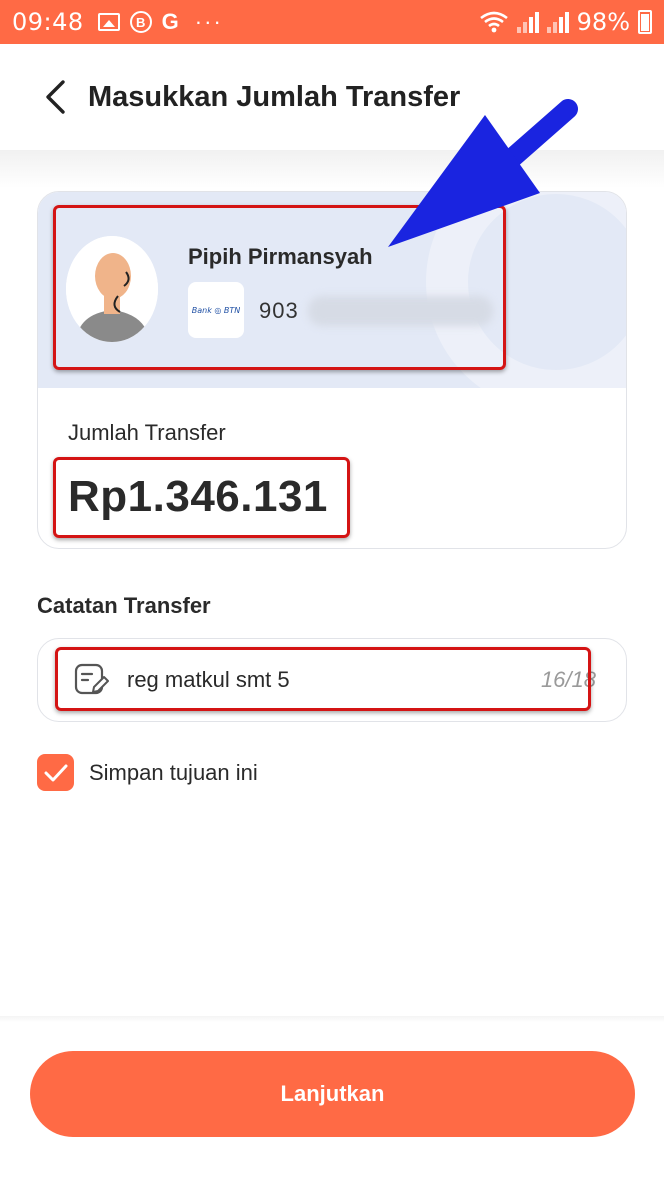 The width and height of the screenshot is (664, 1180). I want to click on status-system-icons: 98%, so click(565, 22).